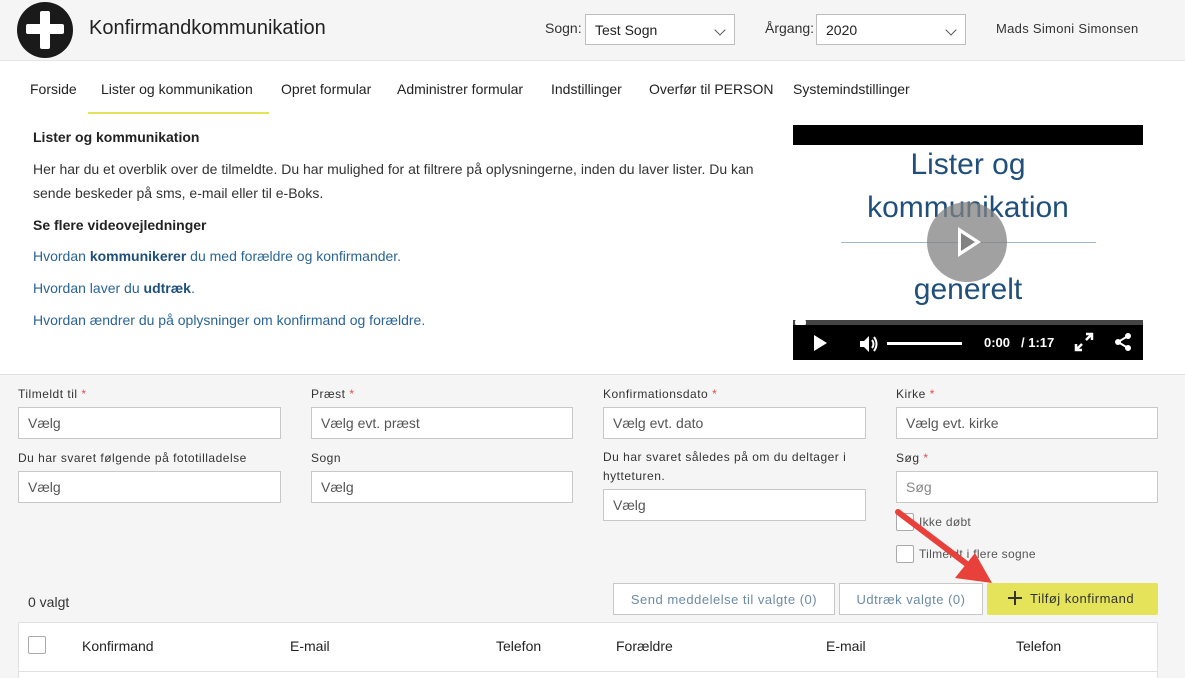  I want to click on church-label: Kirke *, so click(915, 394).